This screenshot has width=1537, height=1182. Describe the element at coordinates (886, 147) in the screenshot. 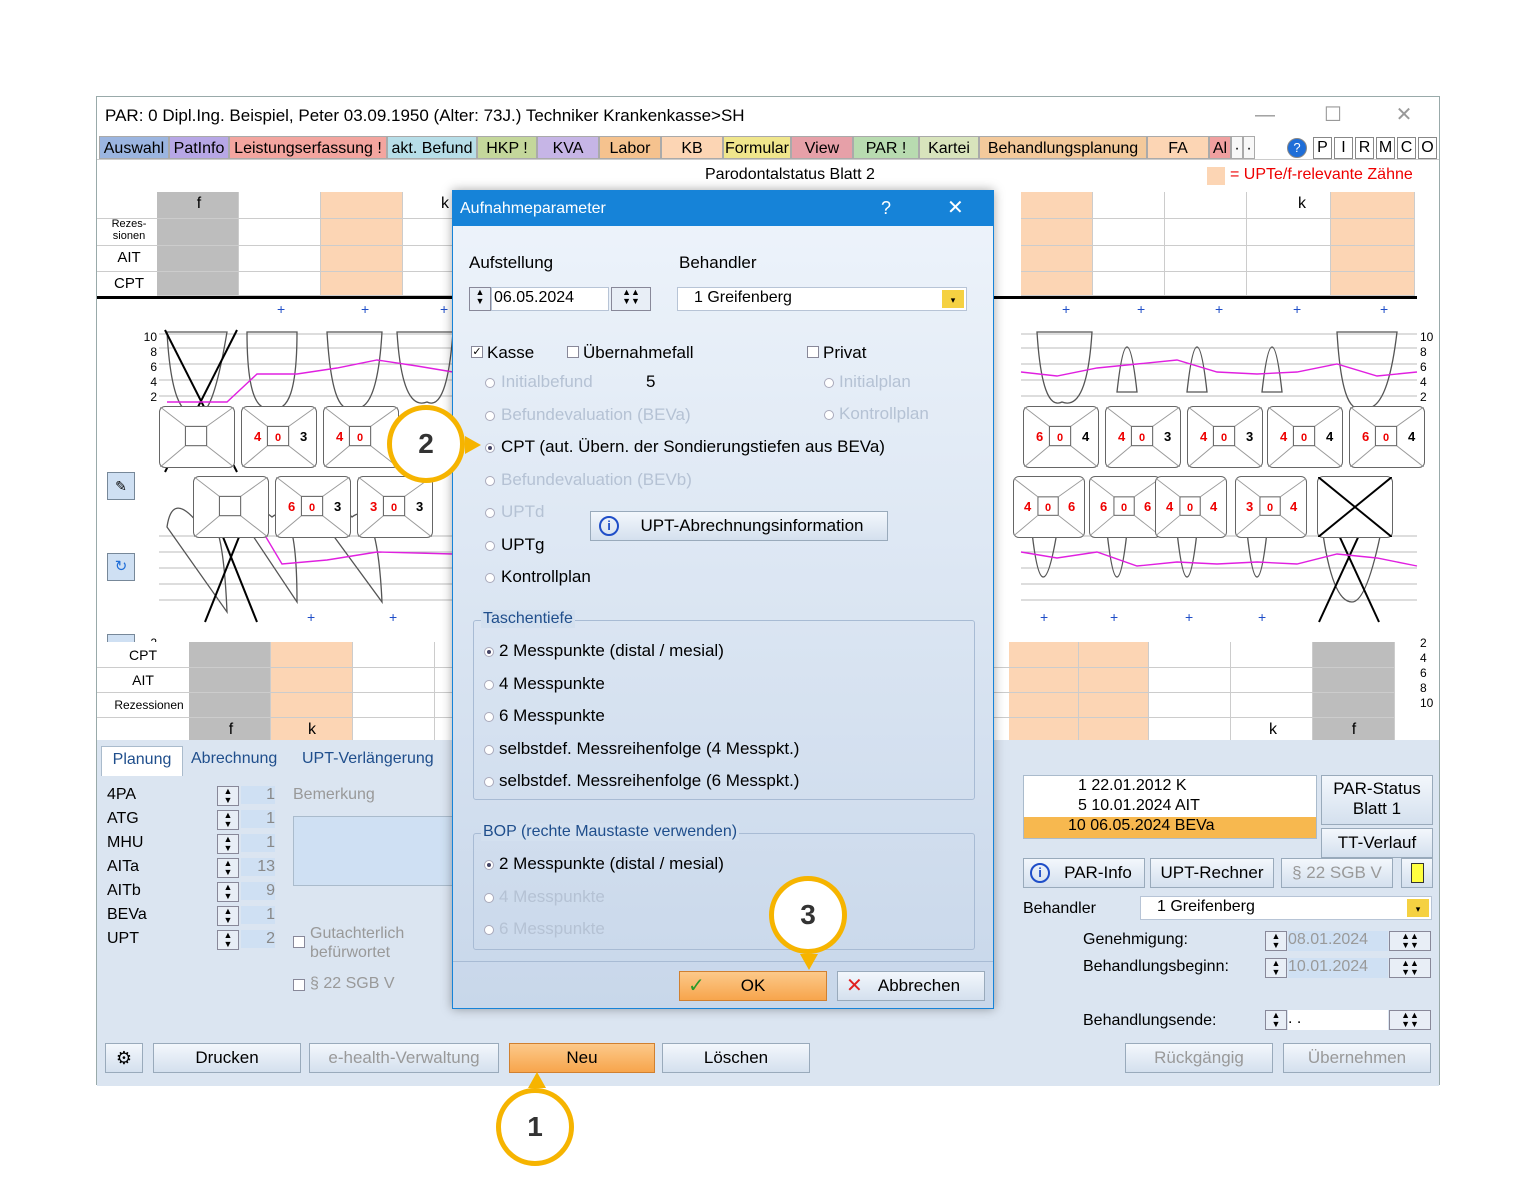

I see `menu-tab: PAR !` at that location.